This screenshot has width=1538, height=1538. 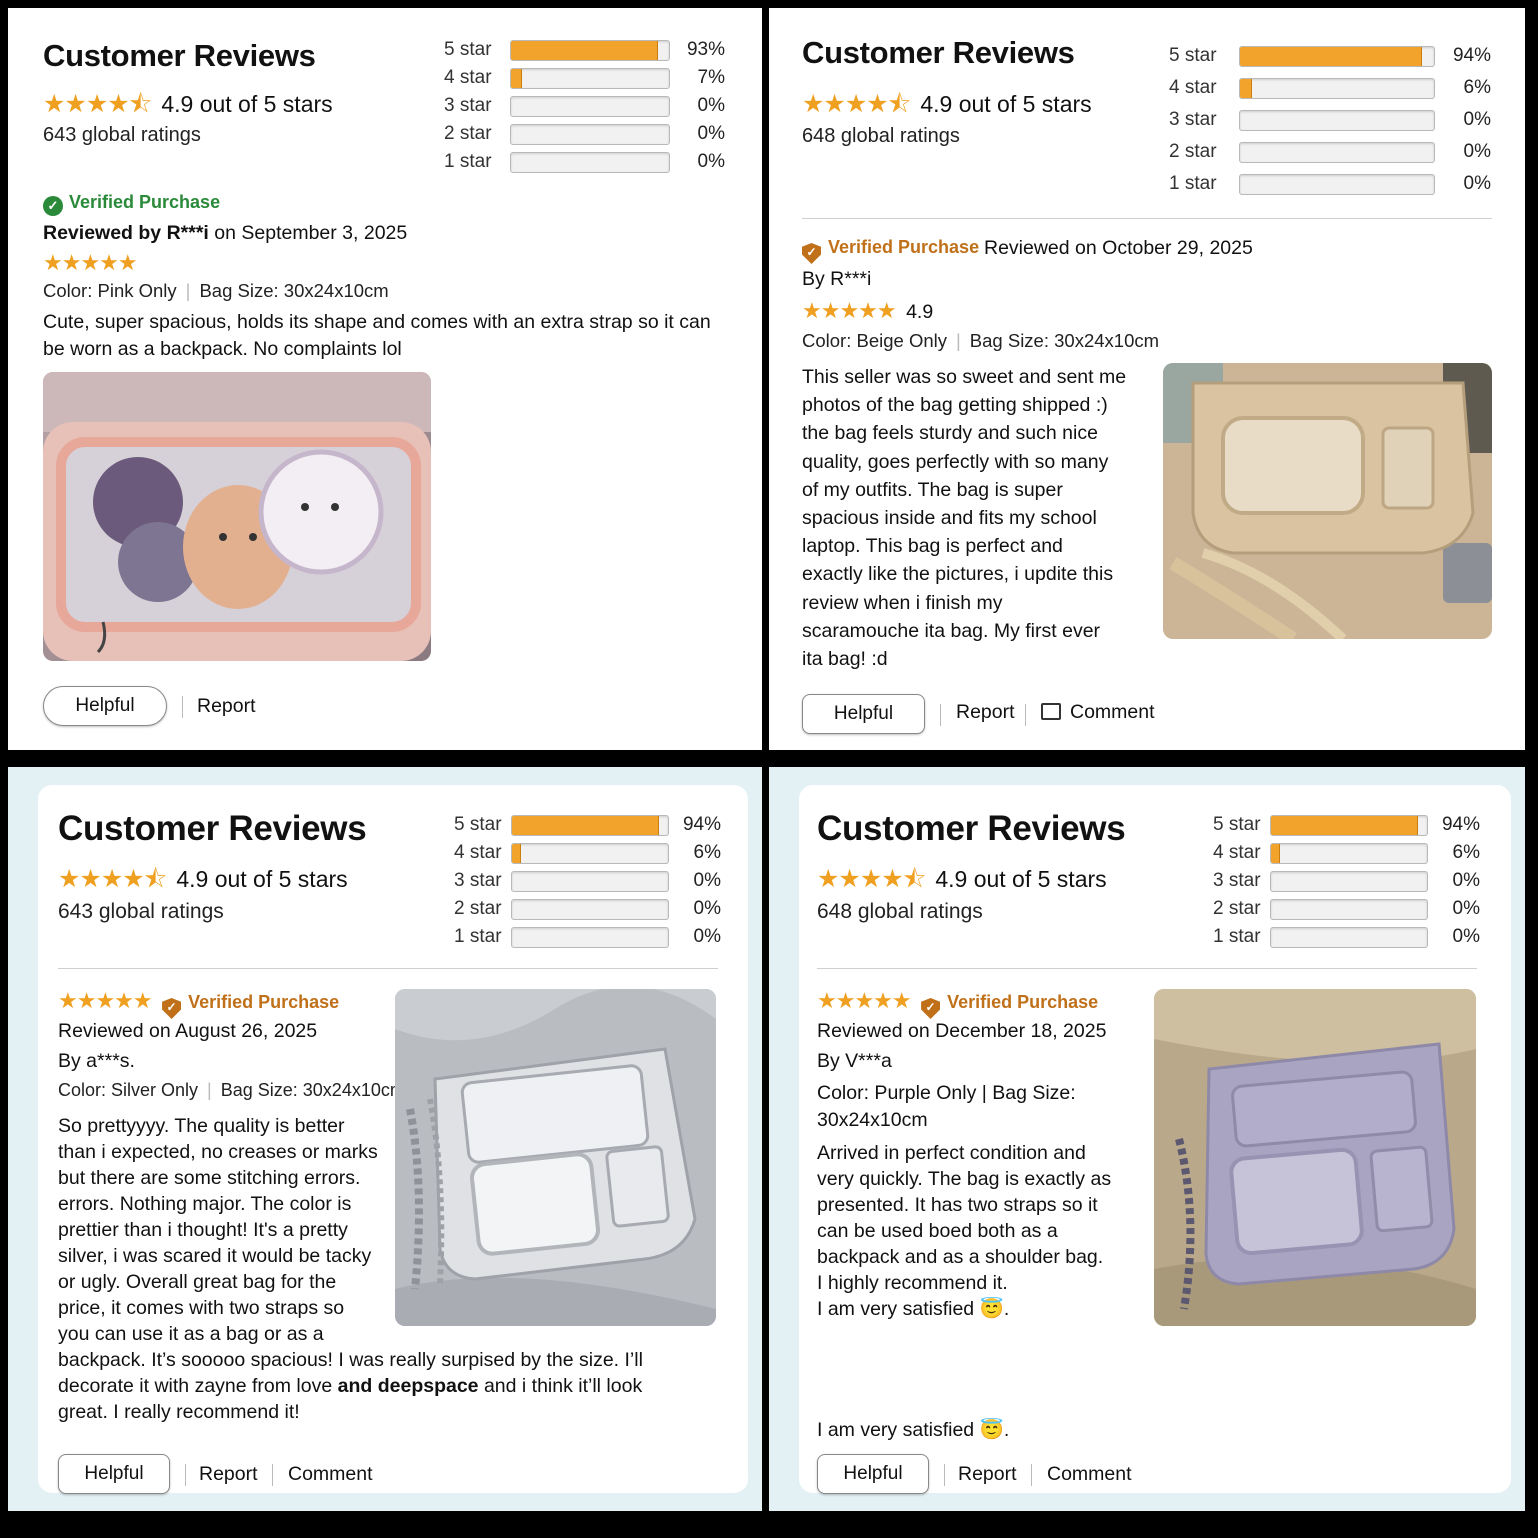 What do you see at coordinates (864, 1000) in the screenshot?
I see `review-star-rating-icon: ★★★★★` at bounding box center [864, 1000].